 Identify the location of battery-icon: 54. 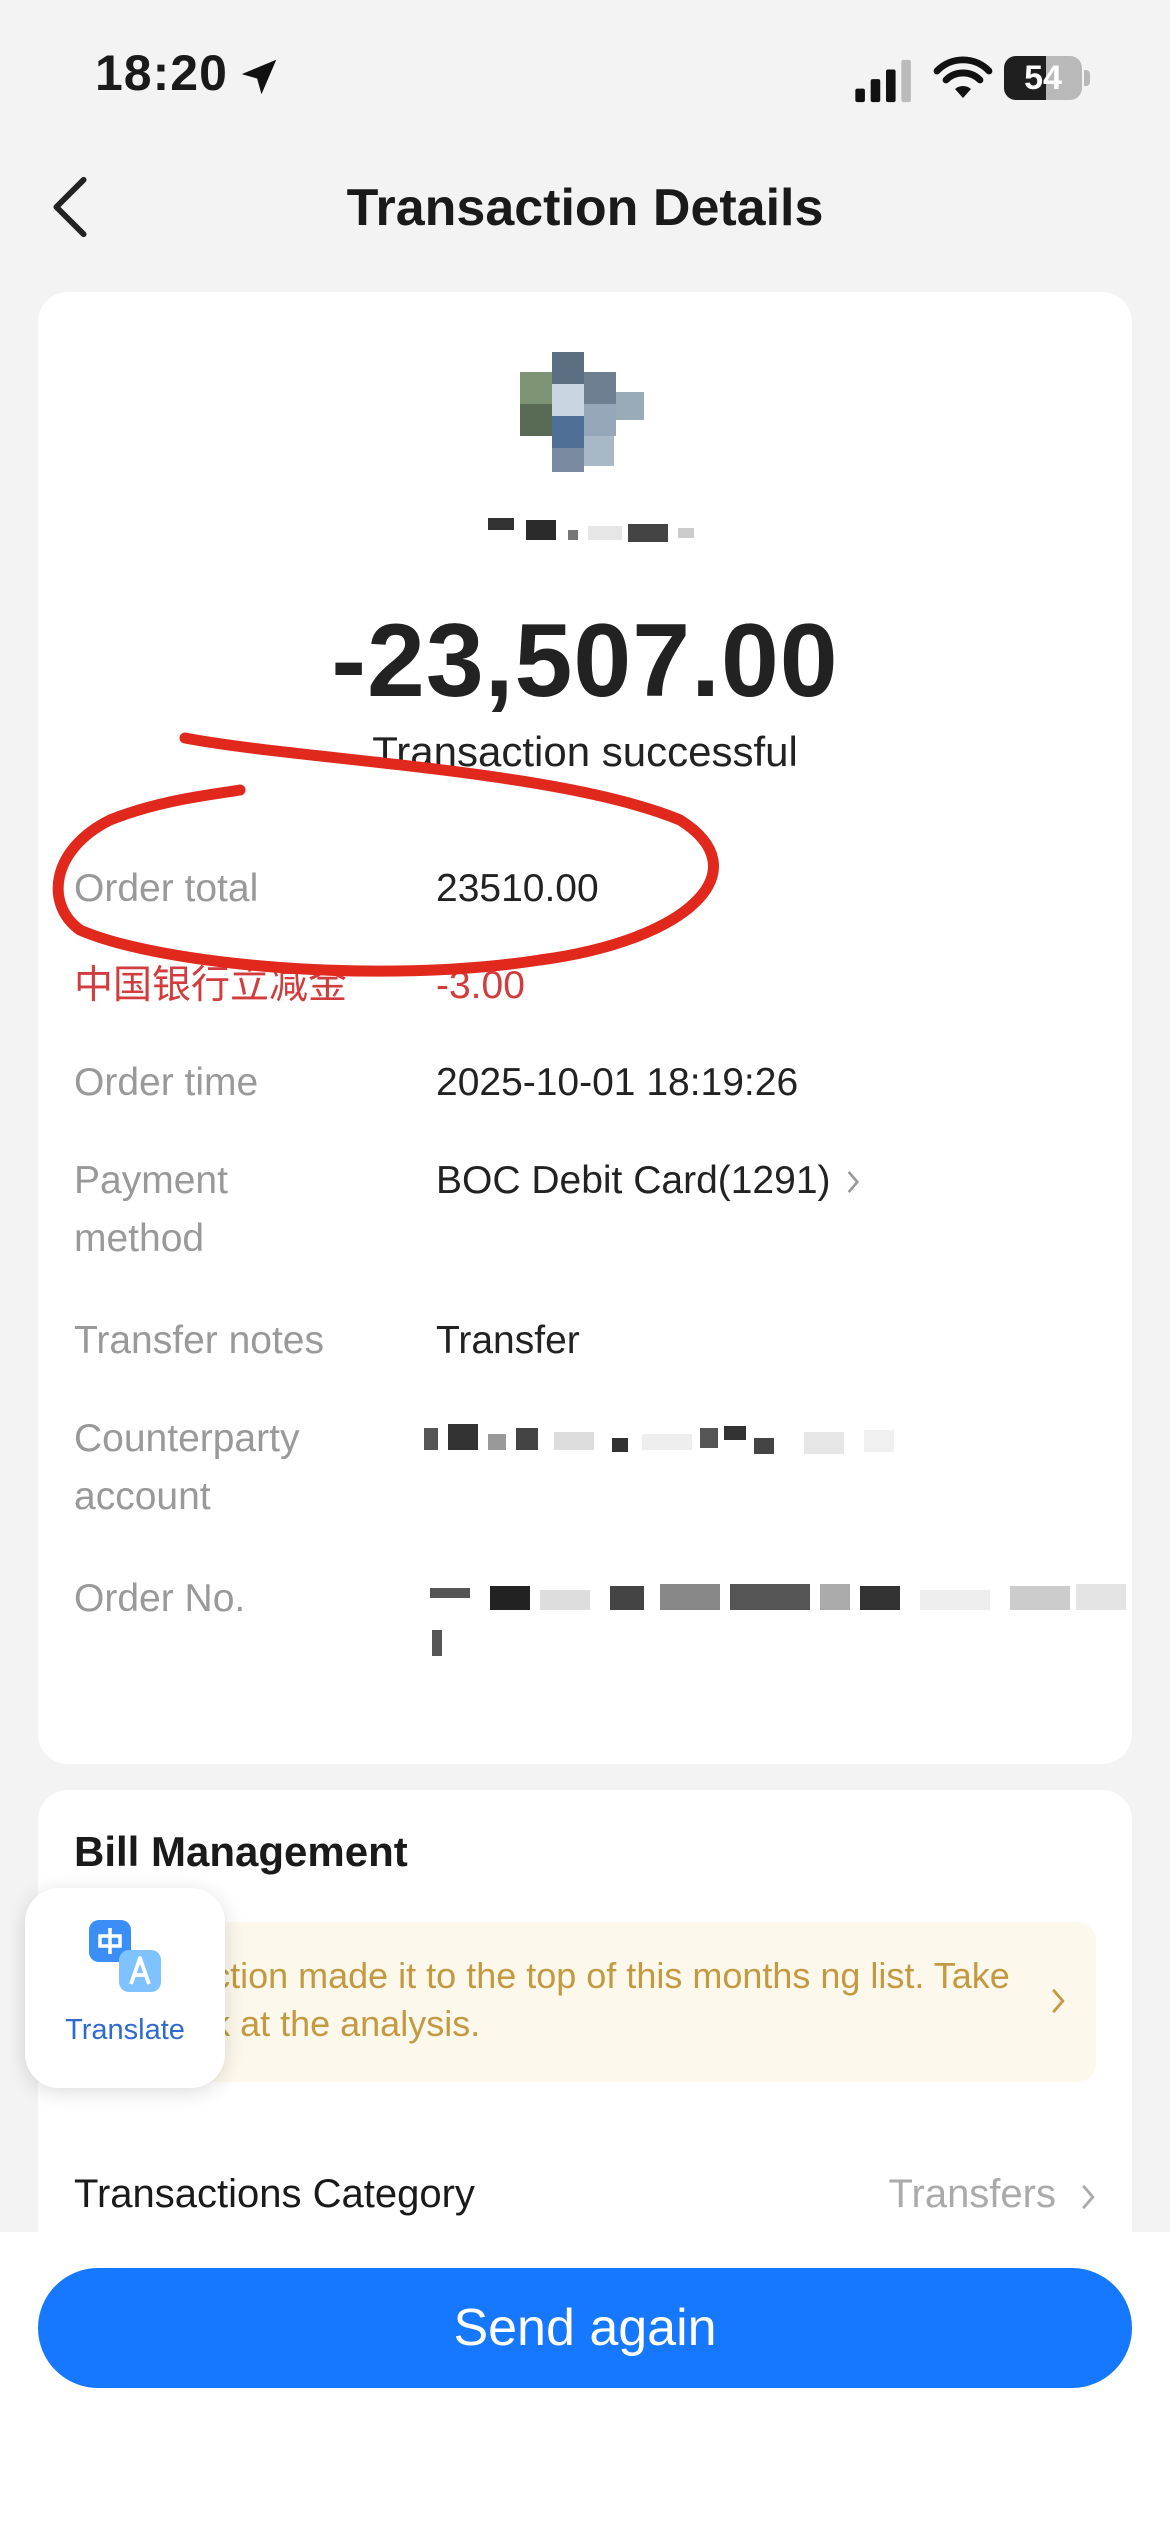
(1043, 78).